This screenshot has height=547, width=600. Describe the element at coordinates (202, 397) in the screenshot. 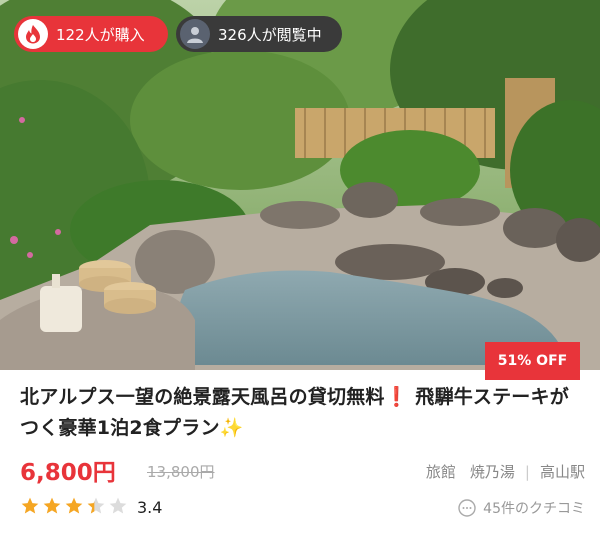

I see `title-part-1: 北アルプス一望の絶景露天風呂の貸切無料` at that location.